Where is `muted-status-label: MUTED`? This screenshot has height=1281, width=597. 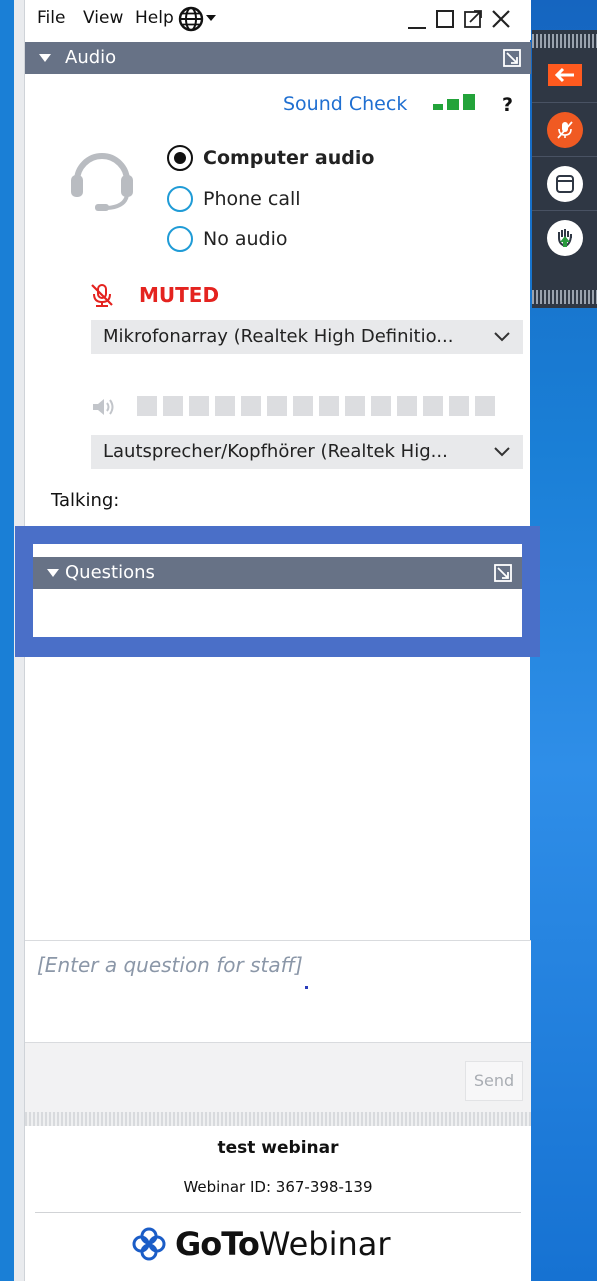
muted-status-label: MUTED is located at coordinates (179, 295).